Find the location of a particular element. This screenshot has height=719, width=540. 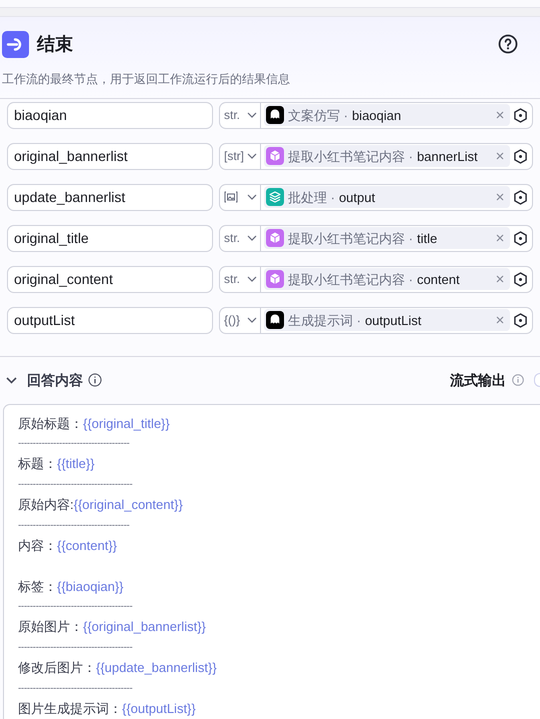

template-variable: {{biaoqian}} is located at coordinates (90, 587).